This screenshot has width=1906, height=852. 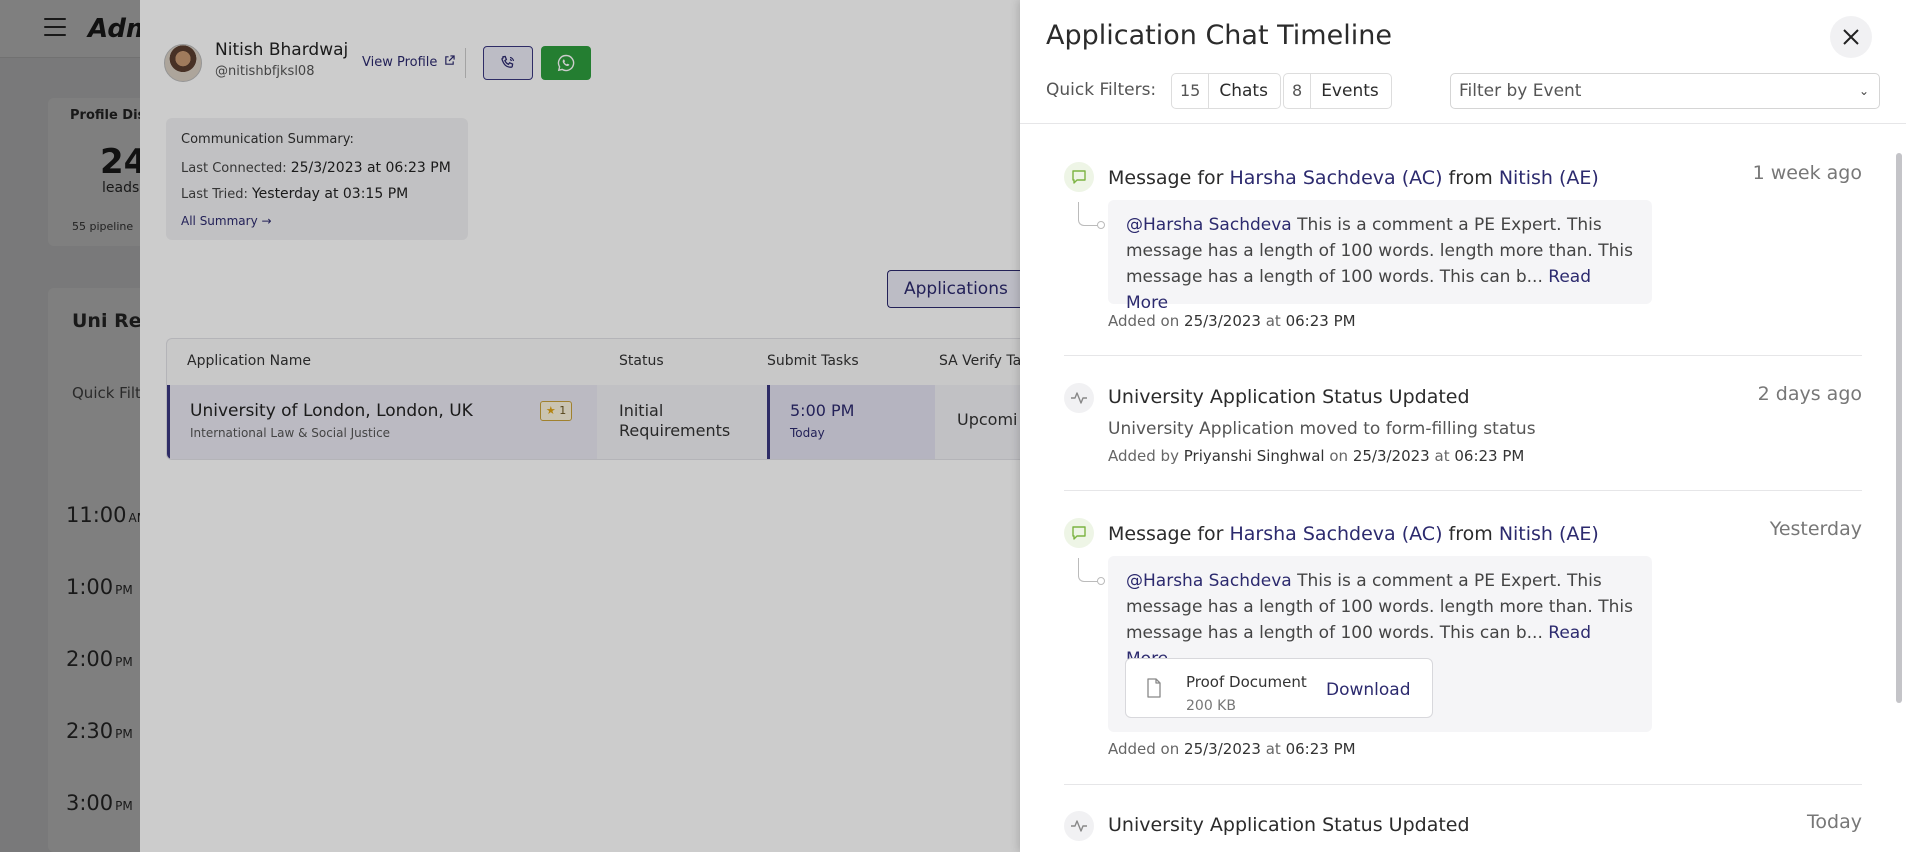 I want to click on scrollbar, so click(x=1899, y=428).